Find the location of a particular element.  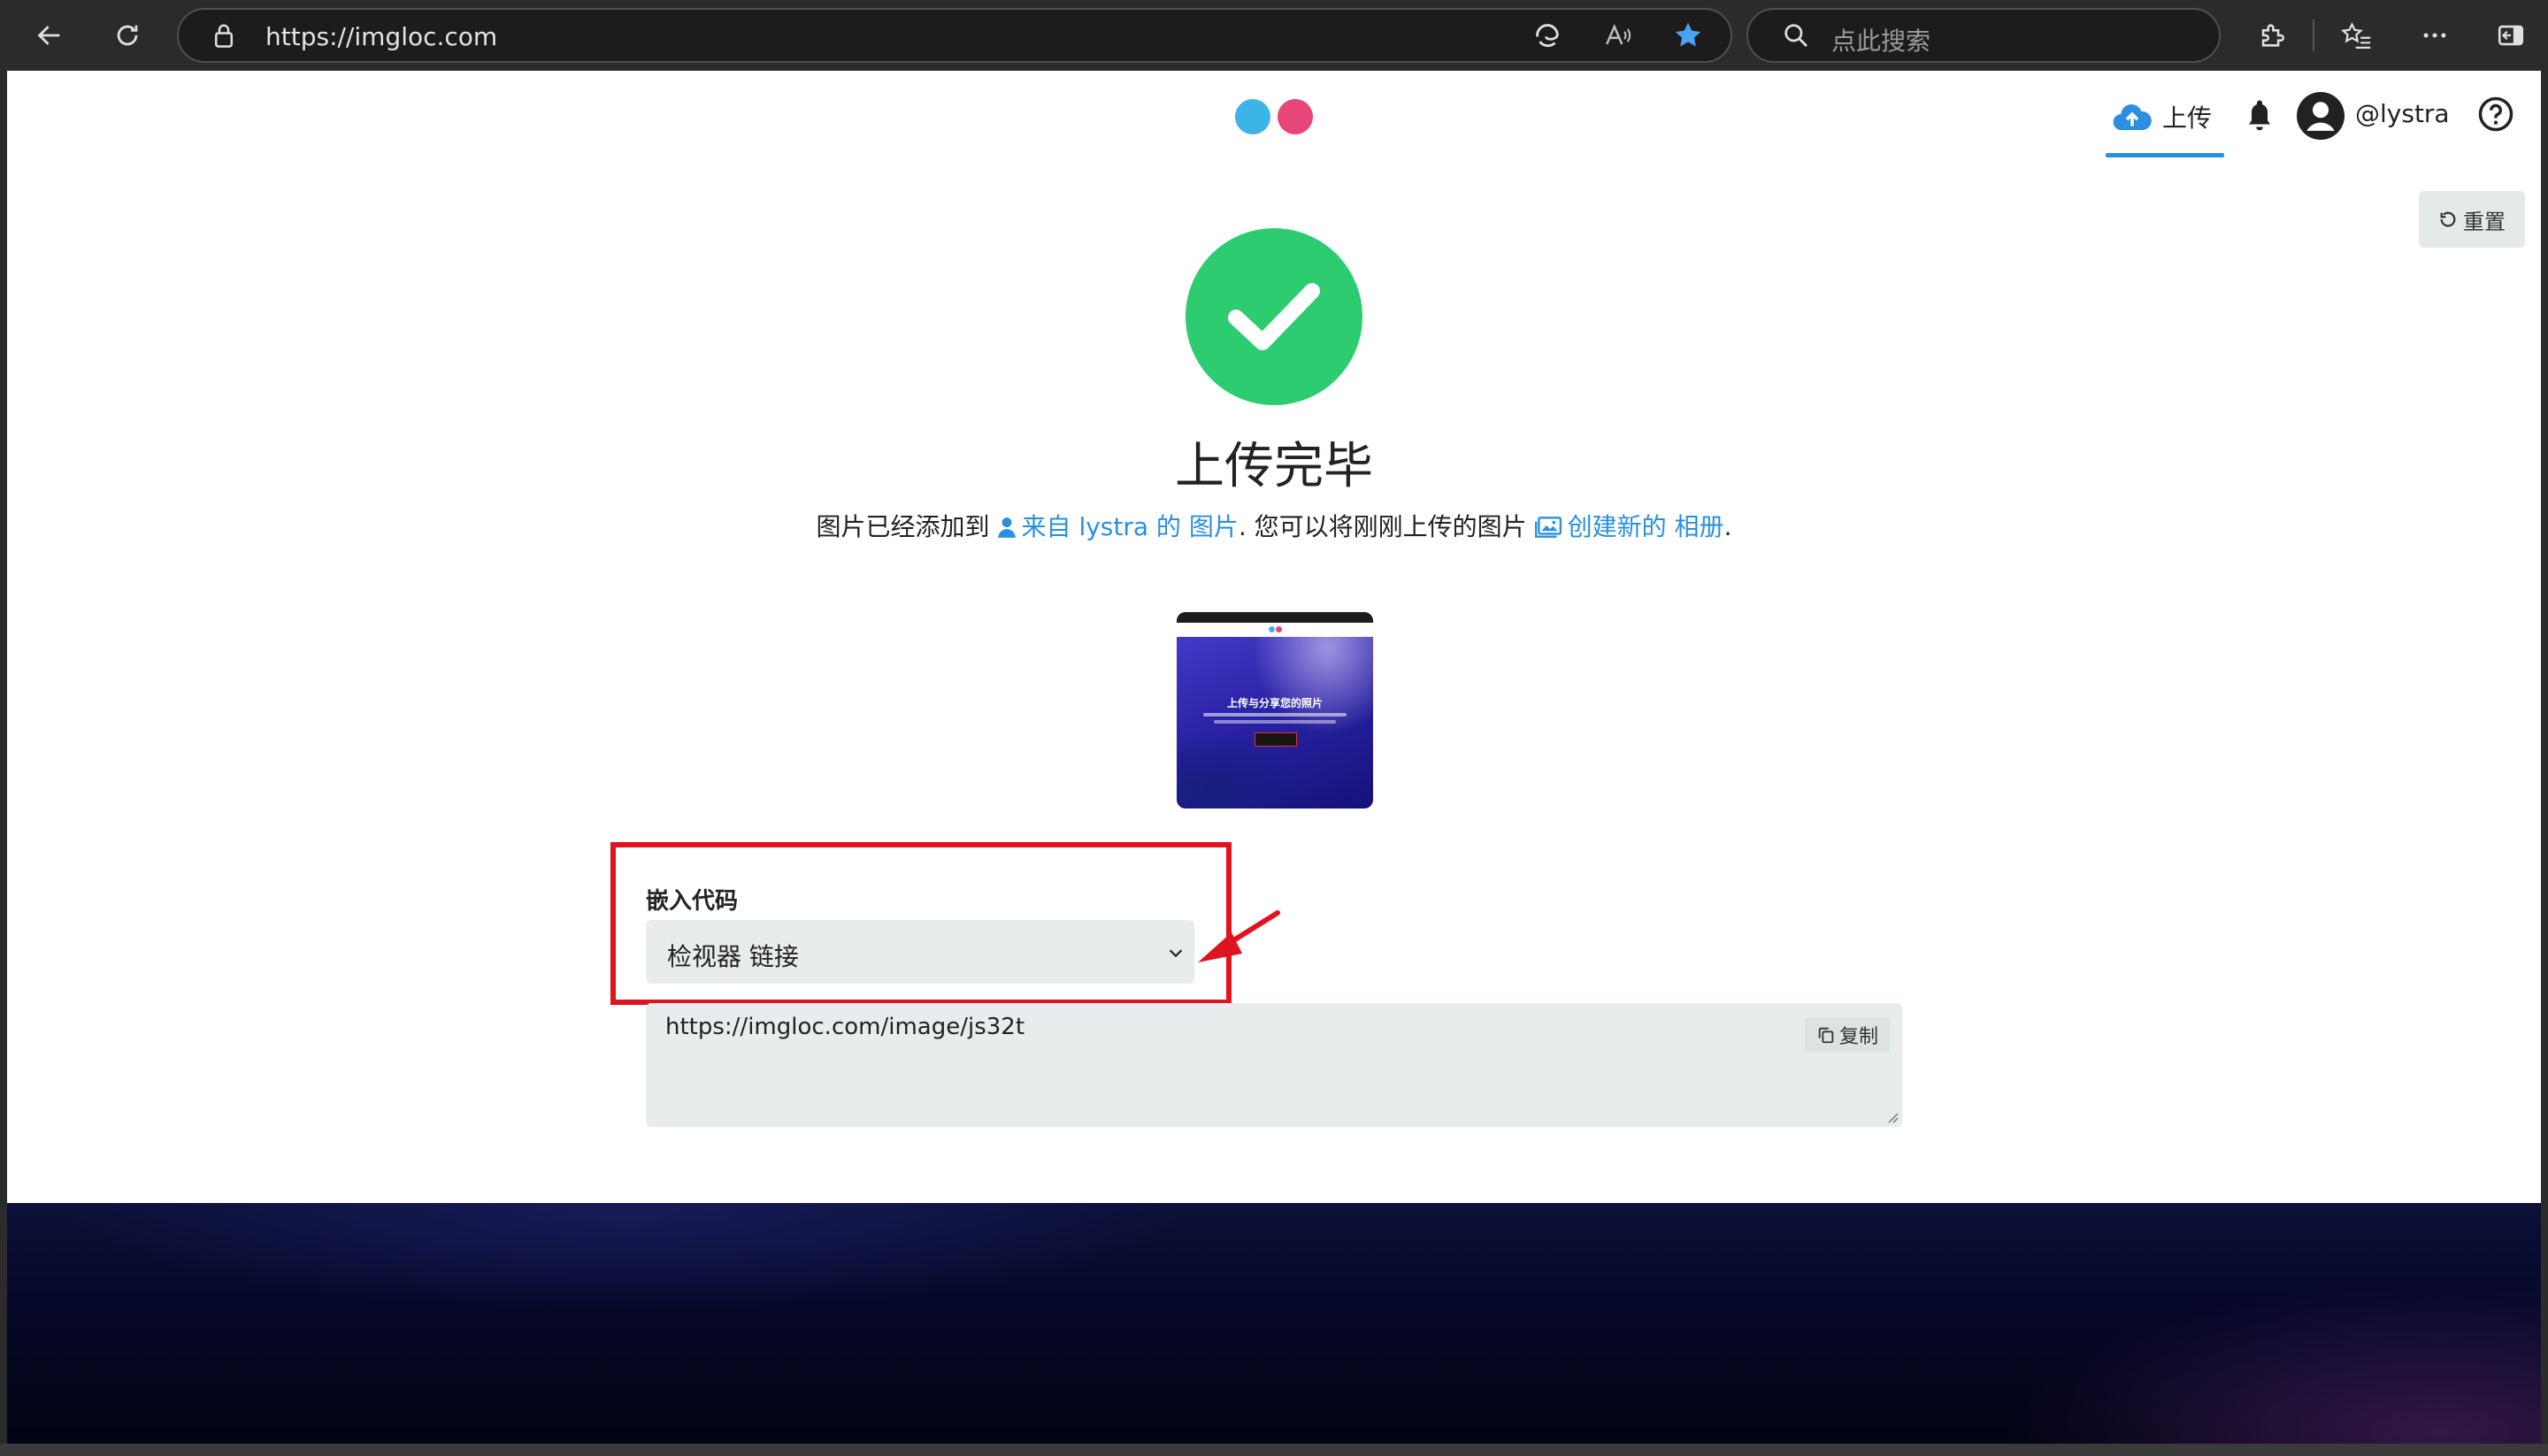

copy-icon is located at coordinates (1826, 1035).